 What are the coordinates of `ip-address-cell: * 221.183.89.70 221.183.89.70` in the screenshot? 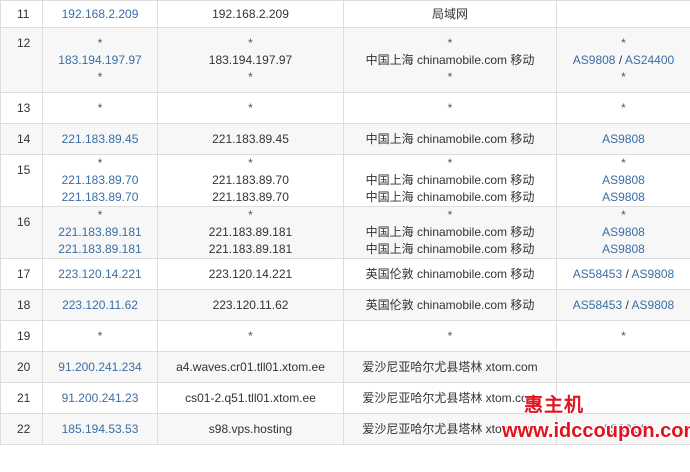 It's located at (100, 180).